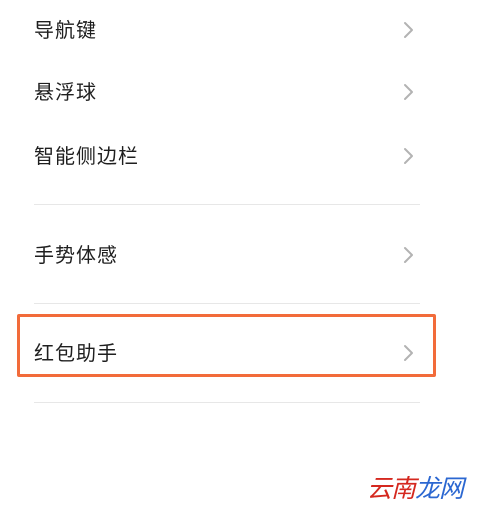  What do you see at coordinates (251, 255) in the screenshot?
I see `menu-item-gesture-motion: 手势体感` at bounding box center [251, 255].